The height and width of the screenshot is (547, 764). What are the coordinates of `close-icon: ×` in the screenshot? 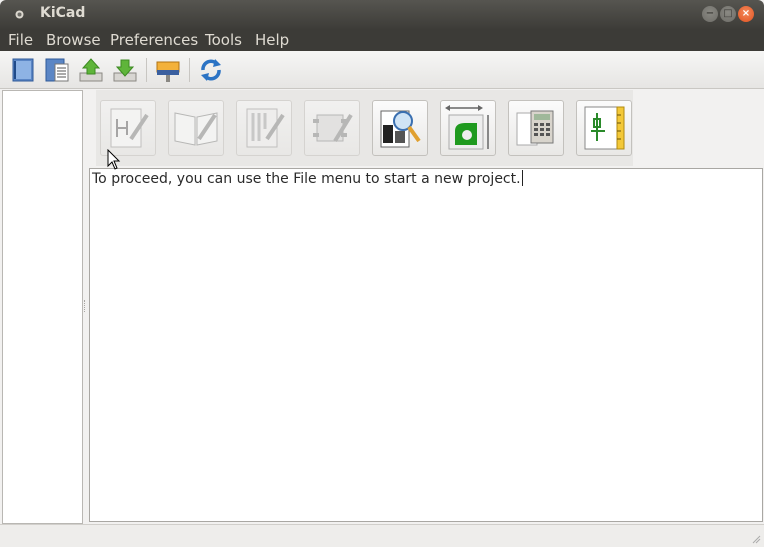 It's located at (746, 14).